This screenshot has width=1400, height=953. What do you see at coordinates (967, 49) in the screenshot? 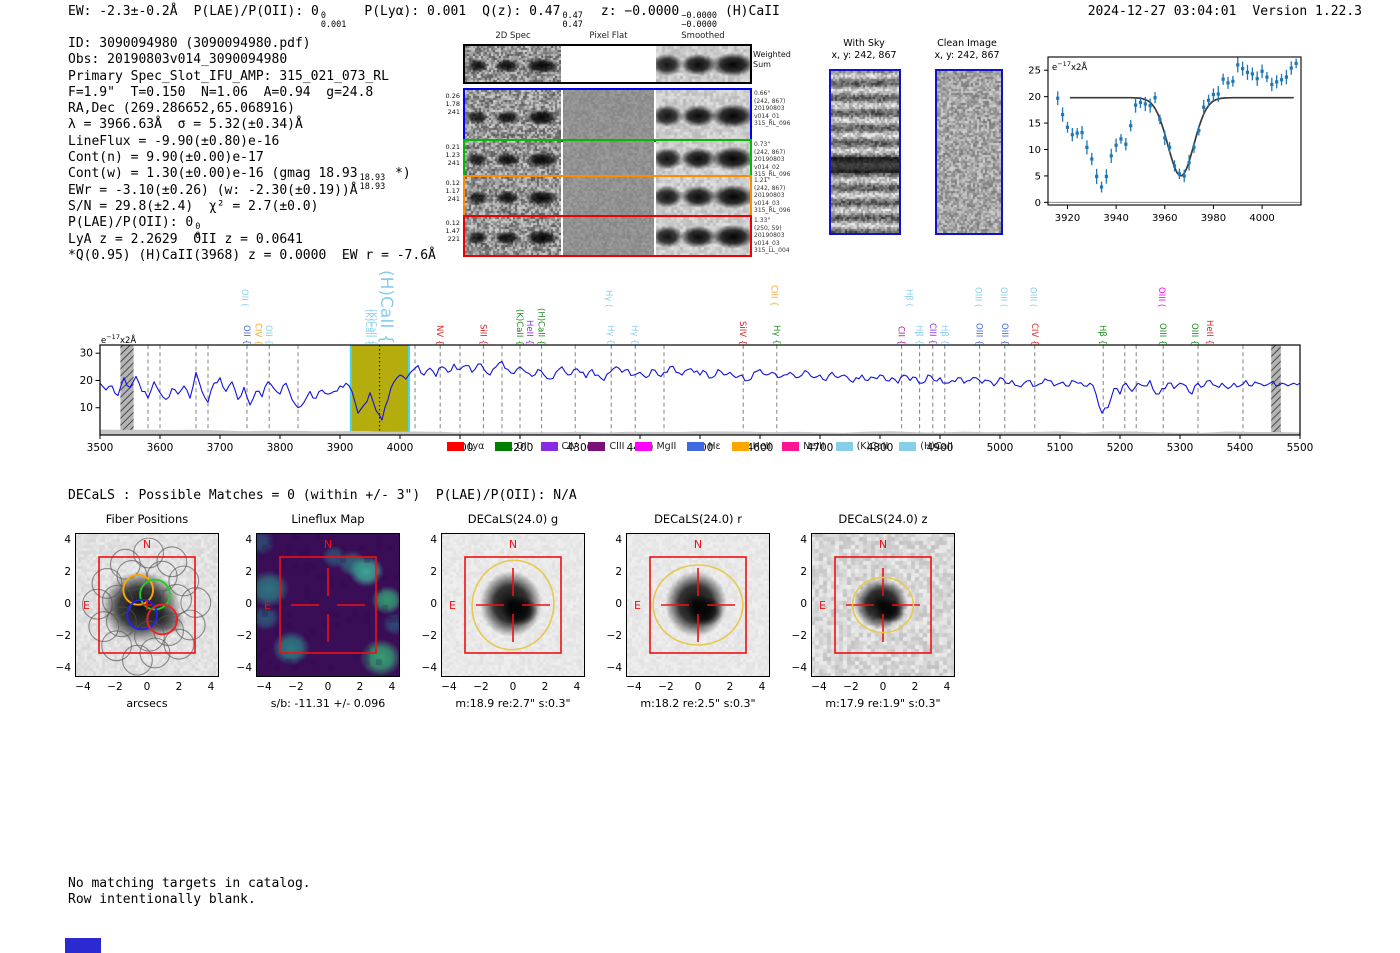
I see `clean-image-title: Clean Image x, y: 242, 867` at bounding box center [967, 49].